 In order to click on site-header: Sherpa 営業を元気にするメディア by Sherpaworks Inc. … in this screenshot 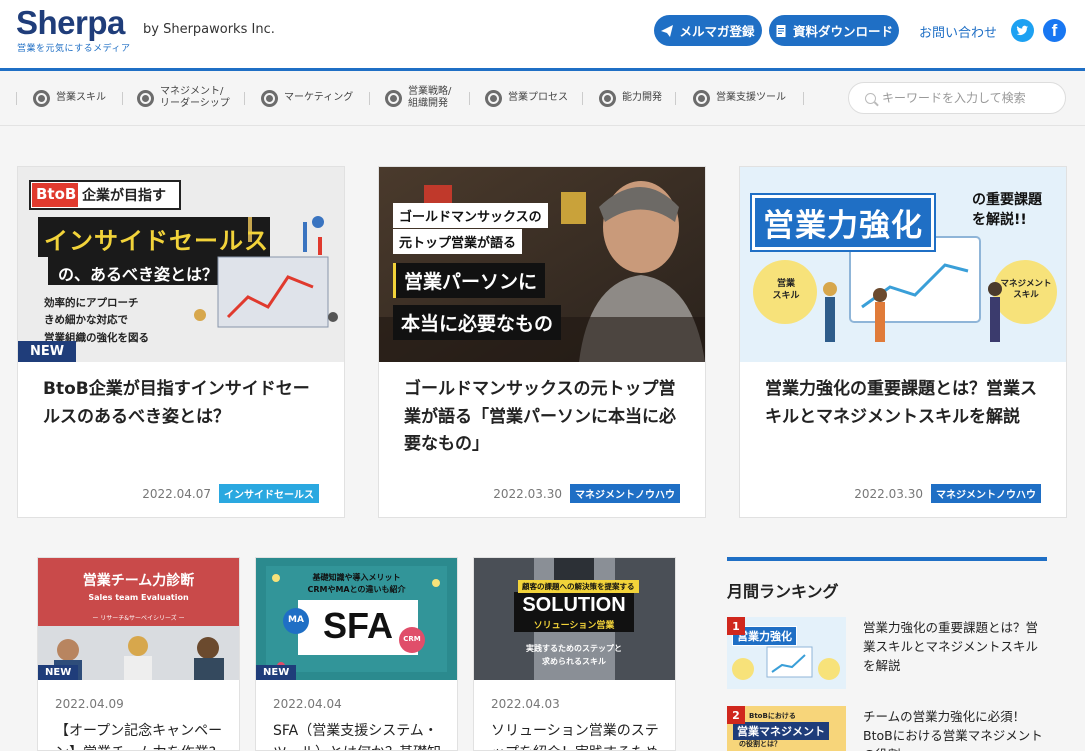, I will do `click(542, 35)`.